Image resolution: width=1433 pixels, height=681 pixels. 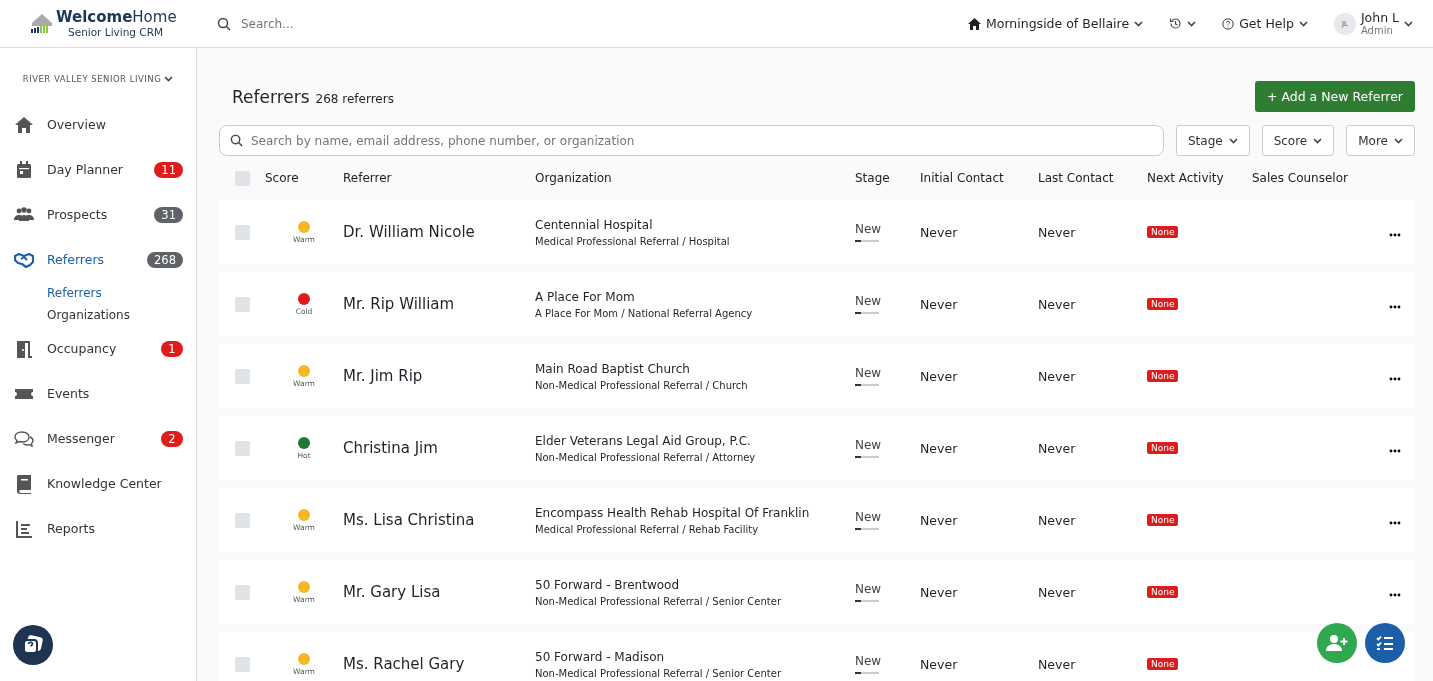 What do you see at coordinates (439, 520) in the screenshot?
I see `referrer-name: Ms. Lisa Christina` at bounding box center [439, 520].